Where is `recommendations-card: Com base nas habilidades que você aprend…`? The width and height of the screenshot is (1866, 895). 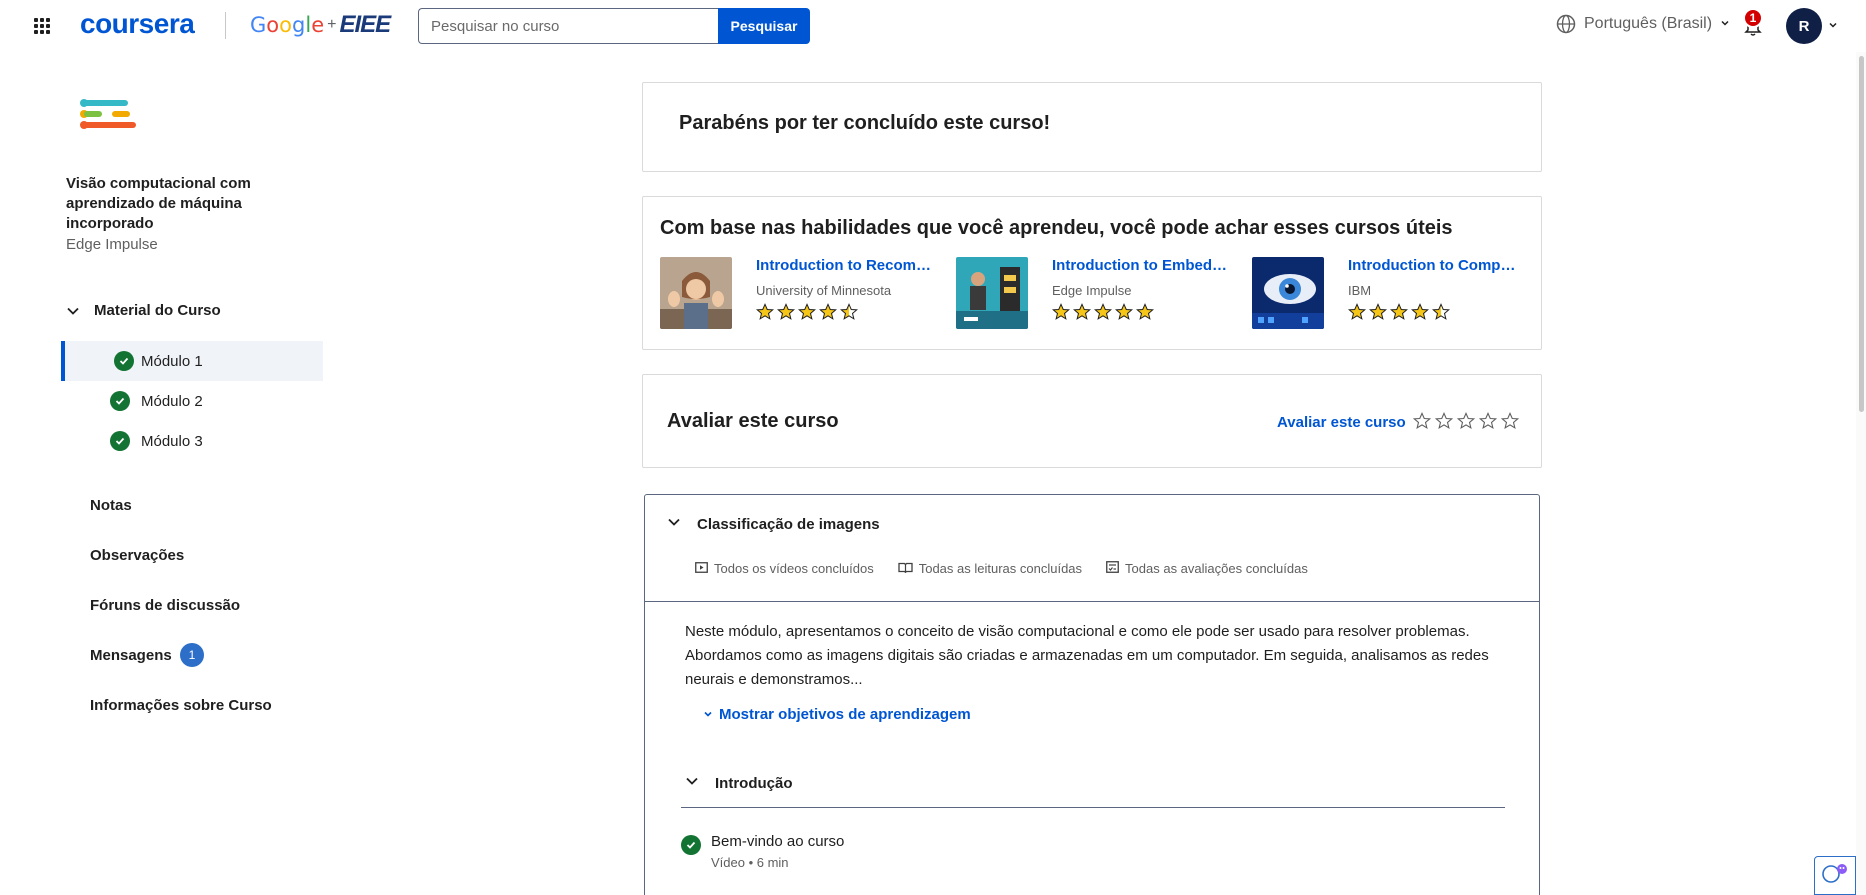 recommendations-card: Com base nas habilidades que você aprend… is located at coordinates (1092, 273).